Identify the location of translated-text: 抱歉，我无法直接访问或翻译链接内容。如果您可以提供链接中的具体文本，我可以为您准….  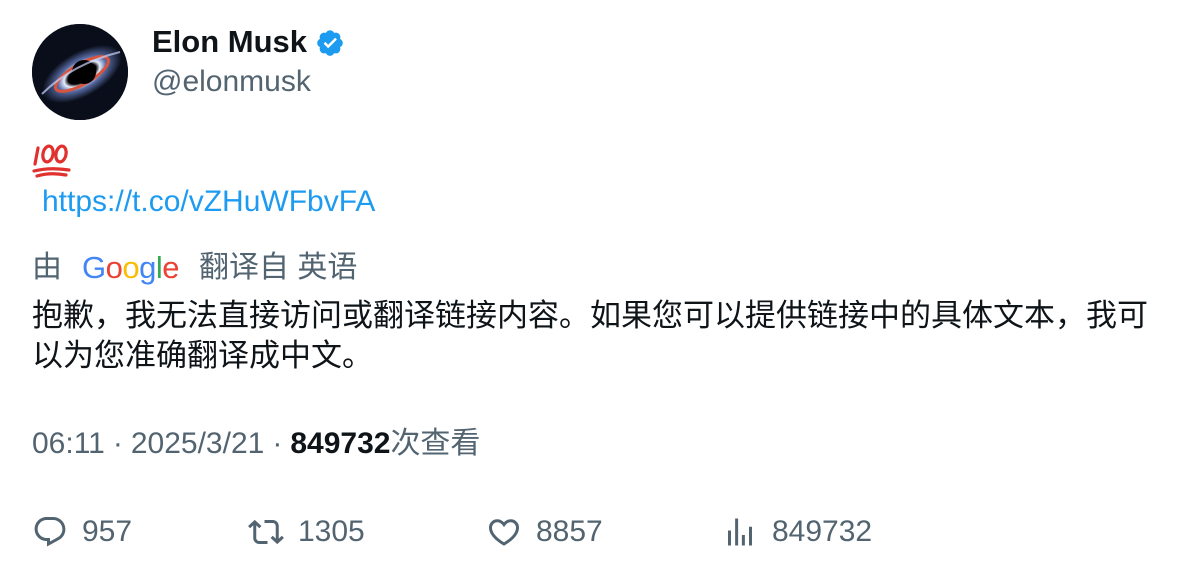
(590, 335).